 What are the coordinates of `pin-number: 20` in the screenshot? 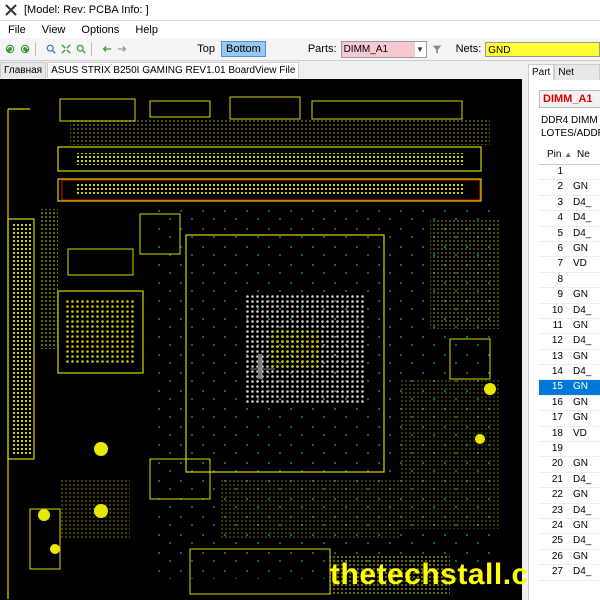 It's located at (557, 464).